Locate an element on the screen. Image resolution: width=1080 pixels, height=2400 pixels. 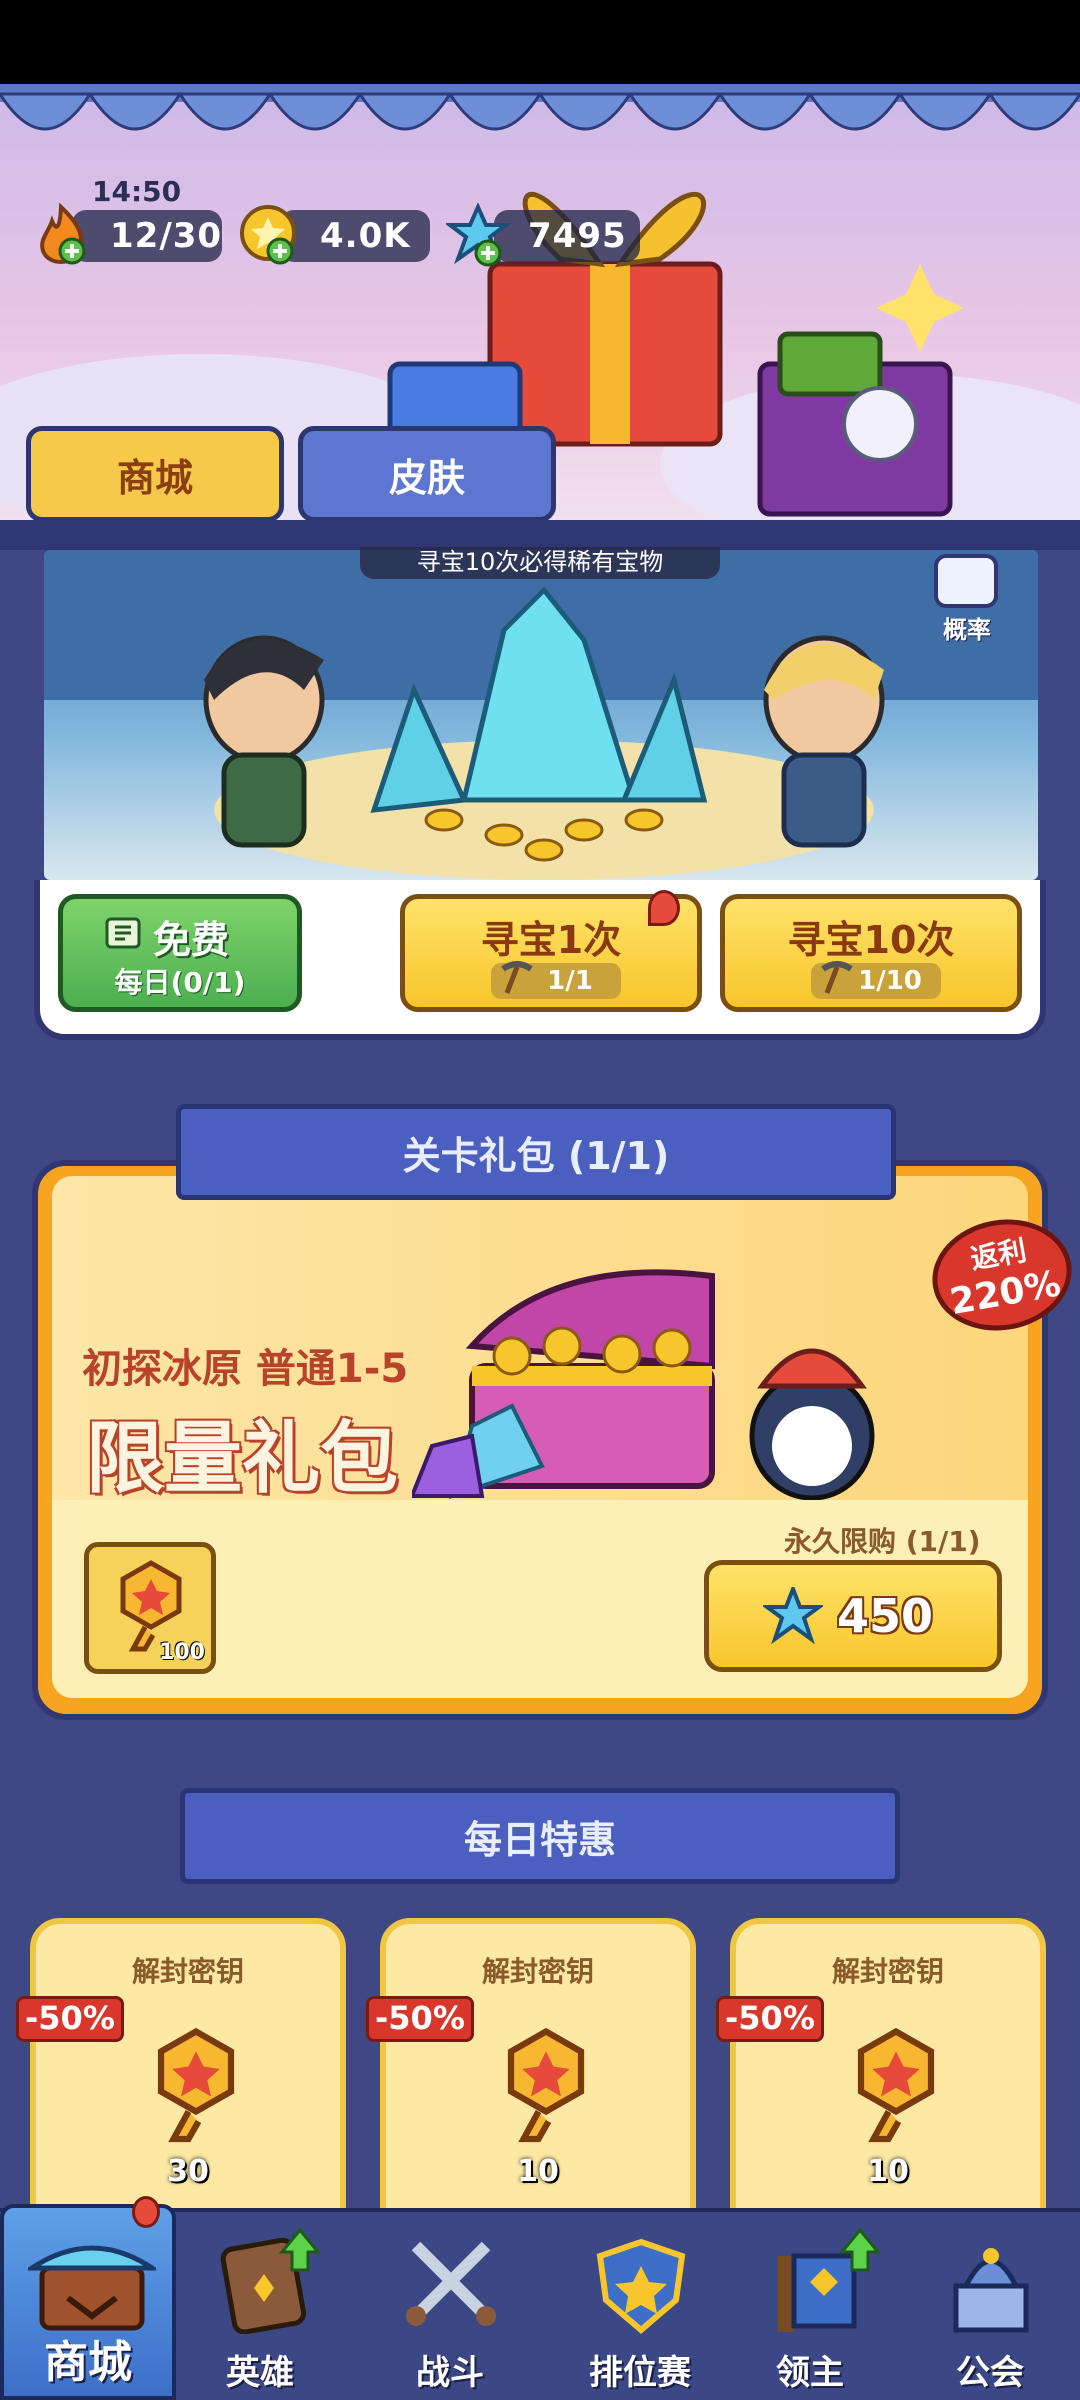
tab-shop: 商城 is located at coordinates (155, 474).